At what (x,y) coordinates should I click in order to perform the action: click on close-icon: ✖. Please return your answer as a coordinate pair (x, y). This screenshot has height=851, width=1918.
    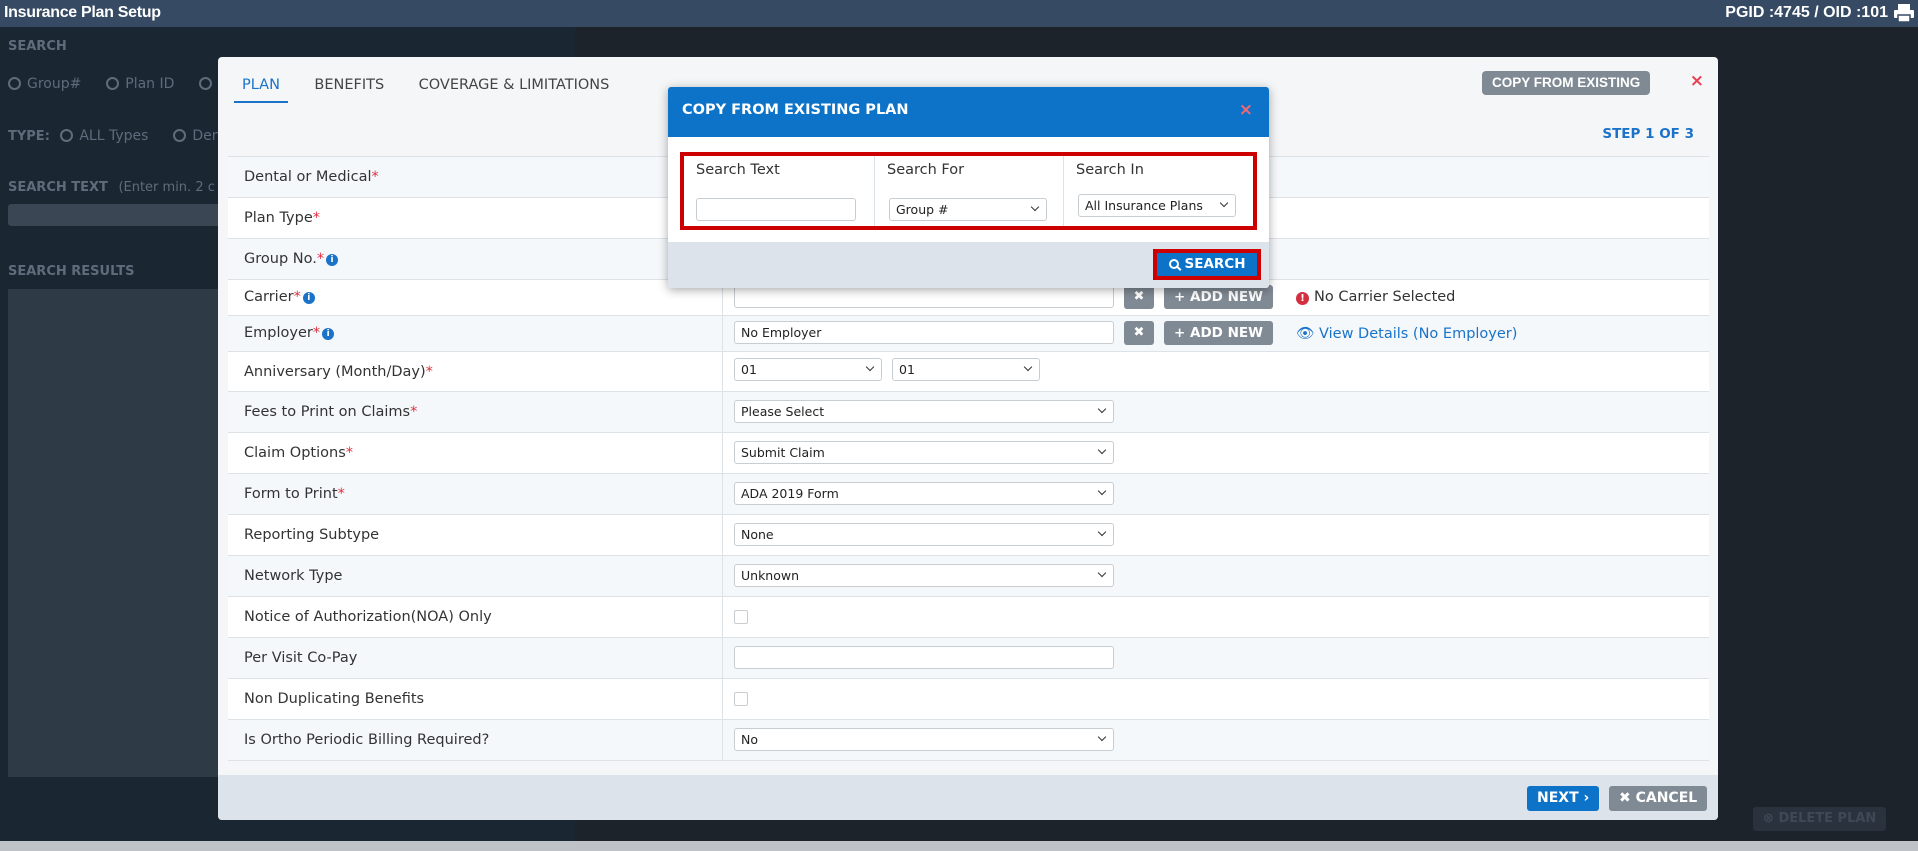
    Looking at the image, I should click on (1625, 798).